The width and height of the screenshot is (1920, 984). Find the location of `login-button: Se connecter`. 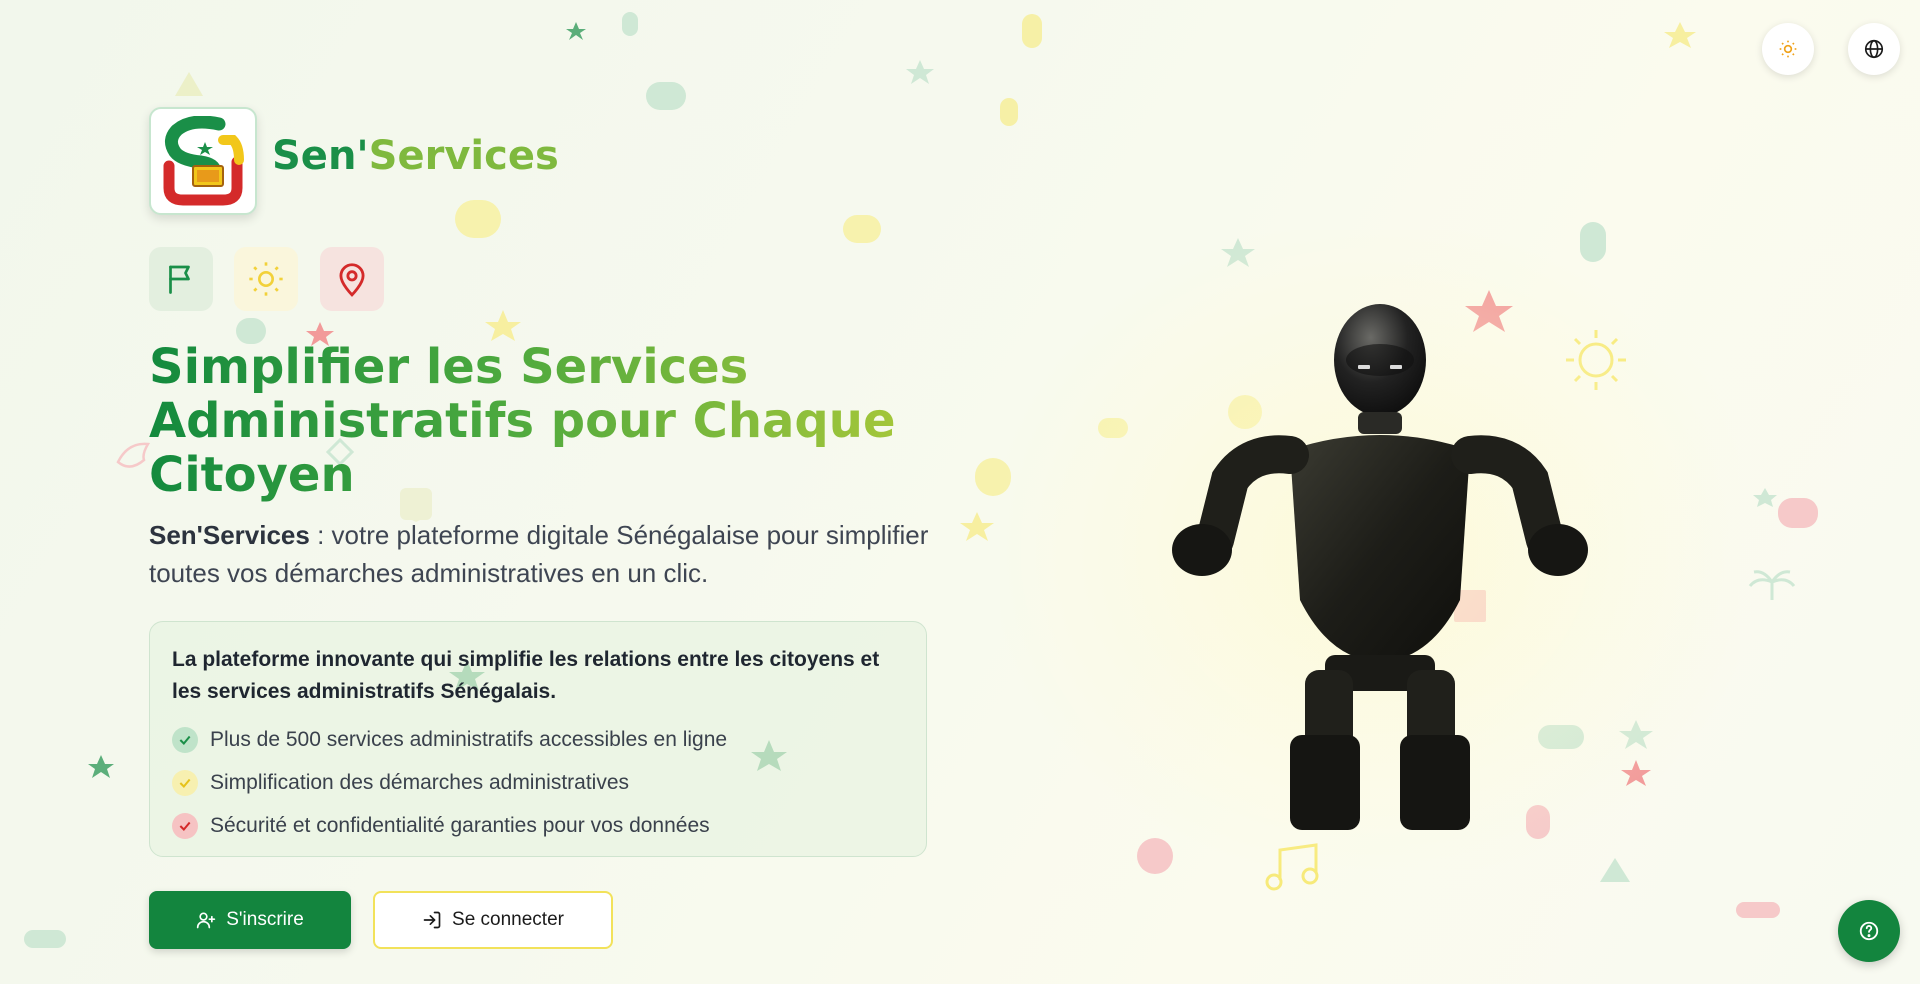

login-button: Se connecter is located at coordinates (493, 920).